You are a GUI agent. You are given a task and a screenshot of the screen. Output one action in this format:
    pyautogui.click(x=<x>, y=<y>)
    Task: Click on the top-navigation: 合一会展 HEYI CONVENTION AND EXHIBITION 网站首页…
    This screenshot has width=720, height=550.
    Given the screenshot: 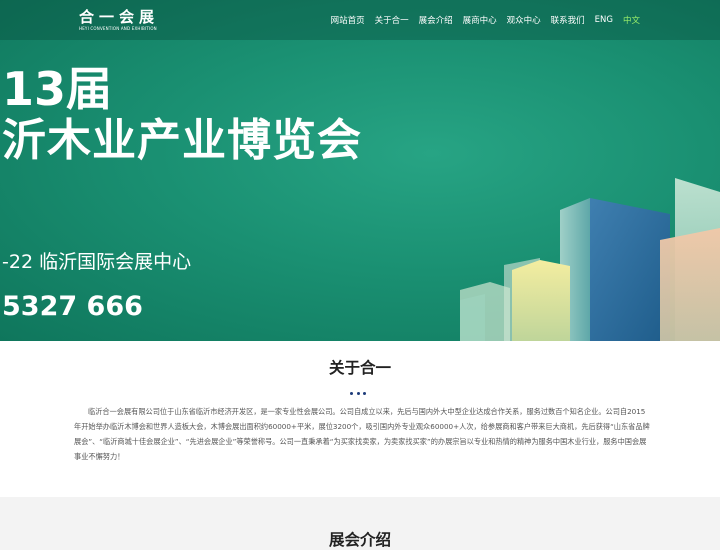 What is the action you would take?
    pyautogui.click(x=360, y=20)
    